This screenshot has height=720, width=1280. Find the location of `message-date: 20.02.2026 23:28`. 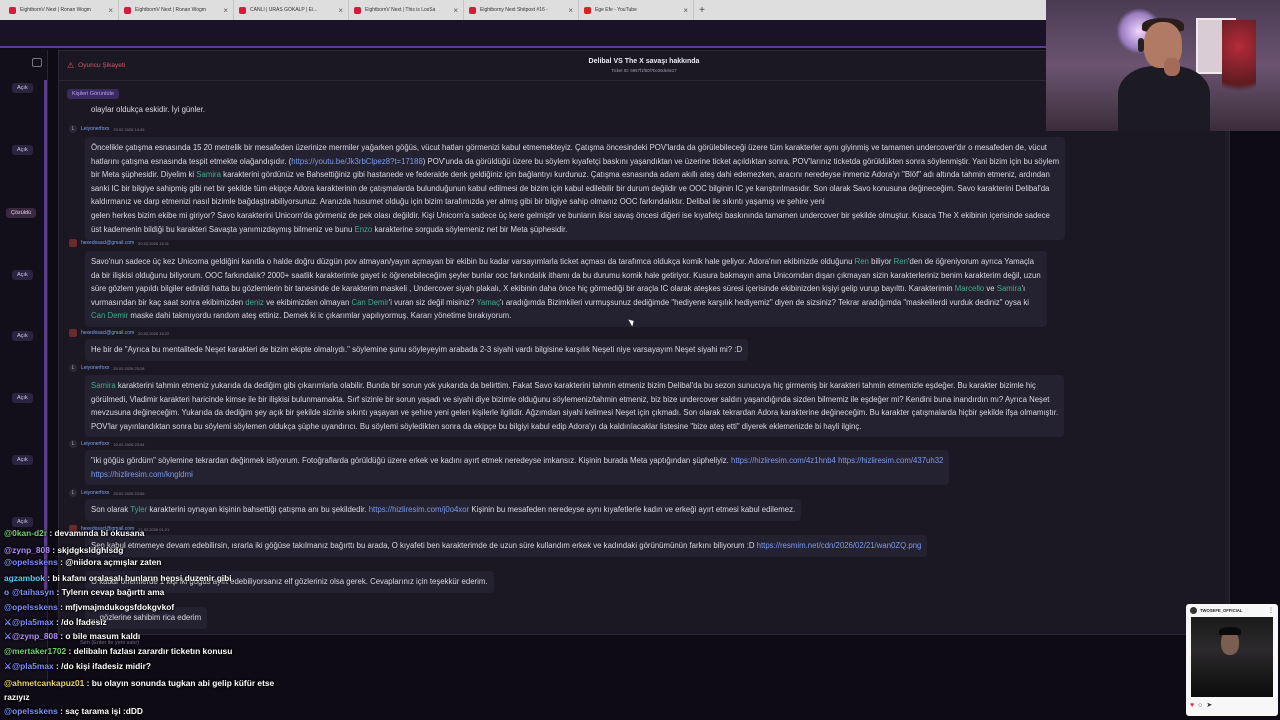

message-date: 20.02.2026 23:28 is located at coordinates (129, 368).